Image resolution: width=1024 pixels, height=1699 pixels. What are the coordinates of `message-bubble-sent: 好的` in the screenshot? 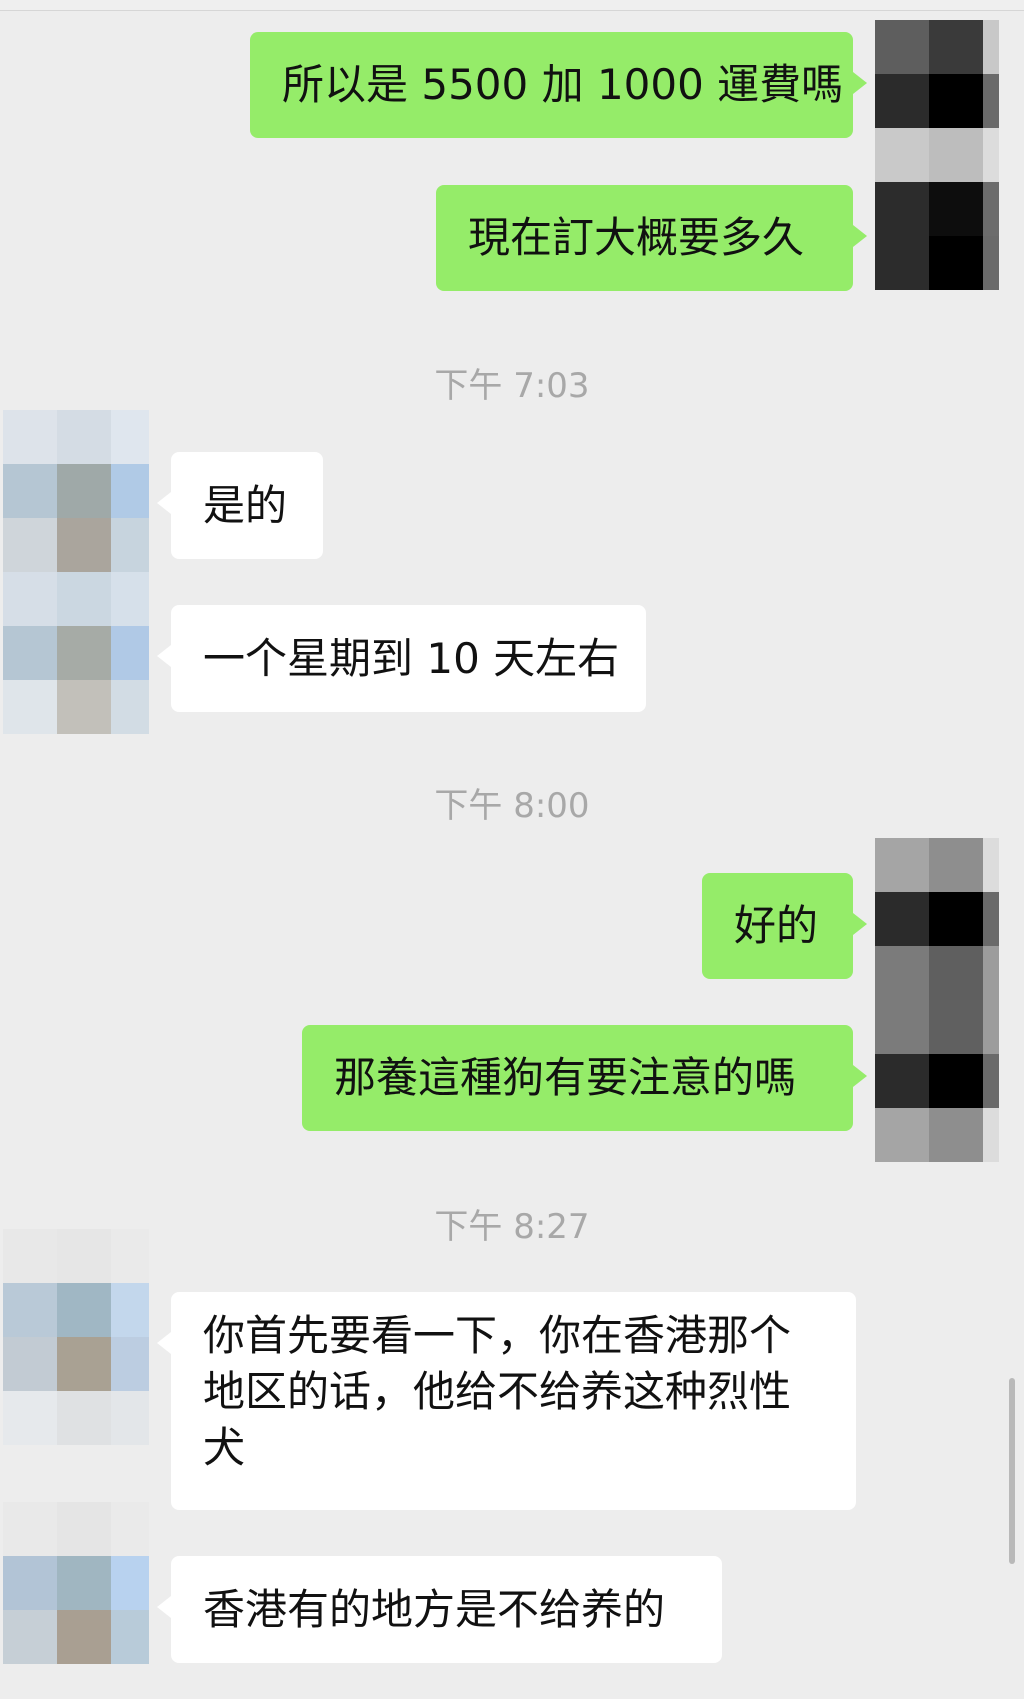 It's located at (784, 926).